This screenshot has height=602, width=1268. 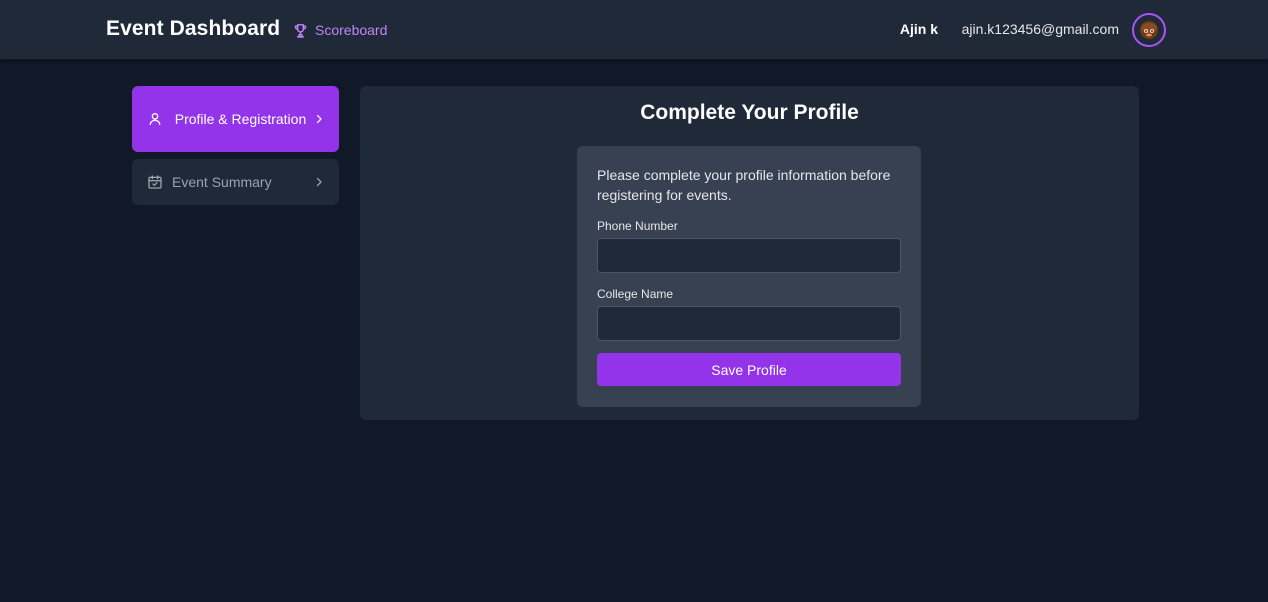 What do you see at coordinates (222, 182) in the screenshot?
I see `sidebar-item-label: Event Summary` at bounding box center [222, 182].